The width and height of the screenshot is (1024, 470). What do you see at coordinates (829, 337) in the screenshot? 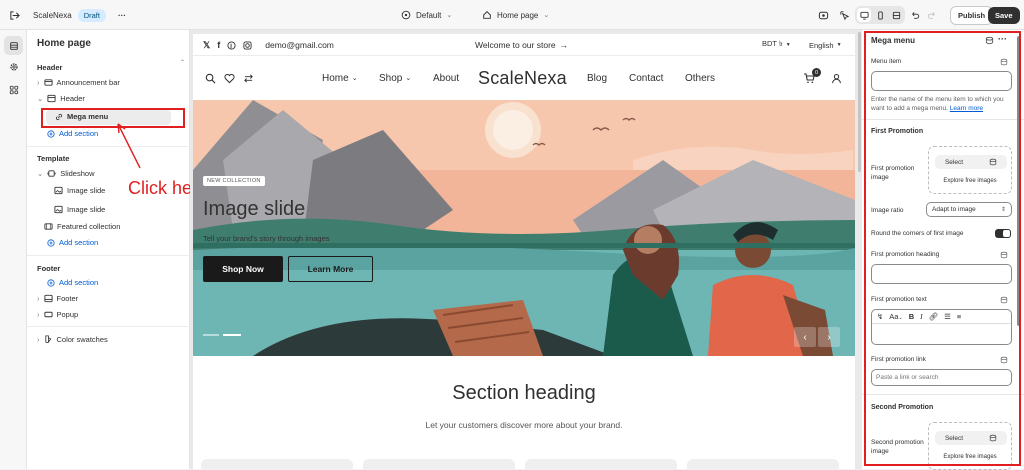
I see `next-slide-button: ›` at bounding box center [829, 337].